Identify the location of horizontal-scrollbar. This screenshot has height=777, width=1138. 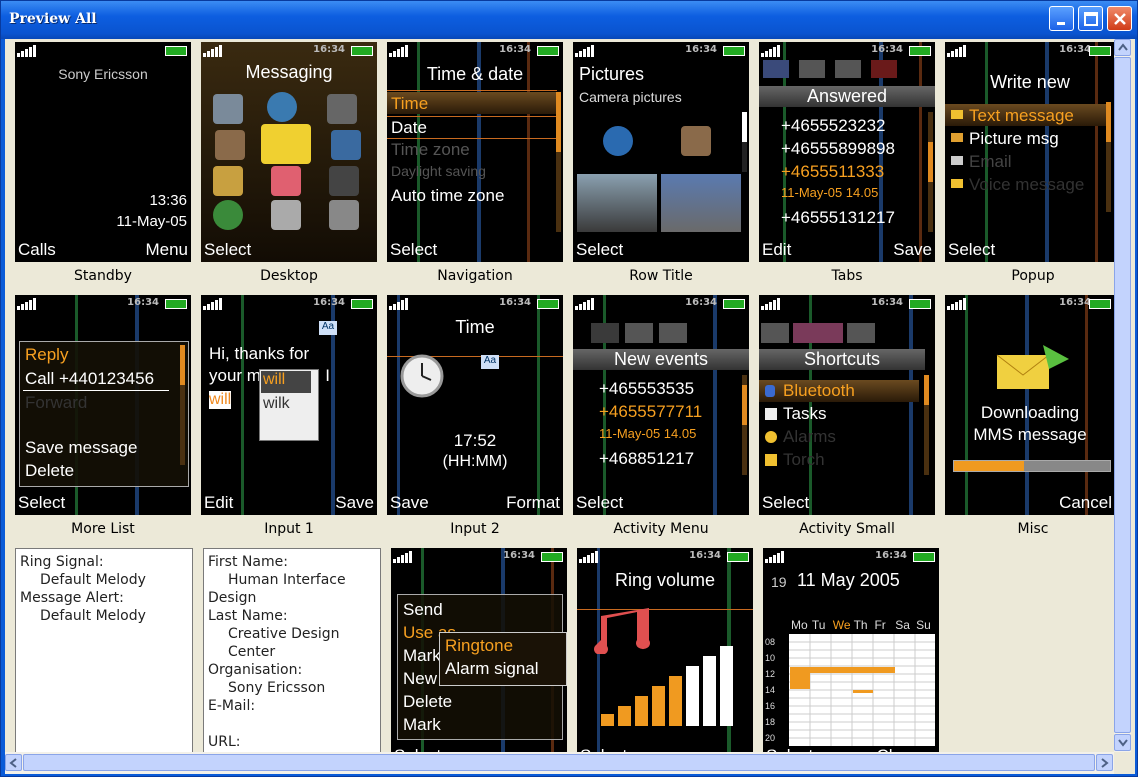
(559, 763).